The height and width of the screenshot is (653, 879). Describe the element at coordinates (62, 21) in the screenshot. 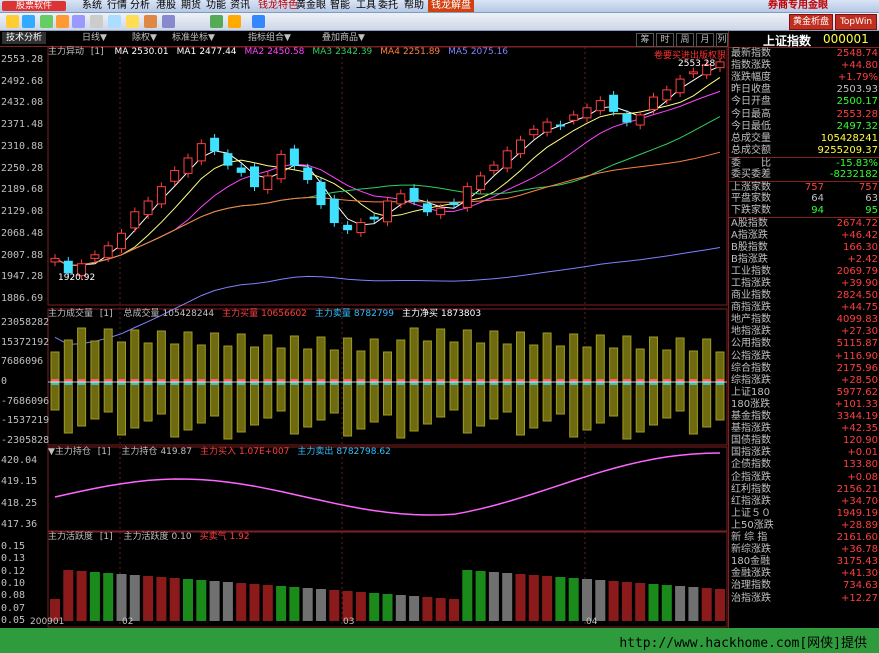

I see `list-icon` at that location.